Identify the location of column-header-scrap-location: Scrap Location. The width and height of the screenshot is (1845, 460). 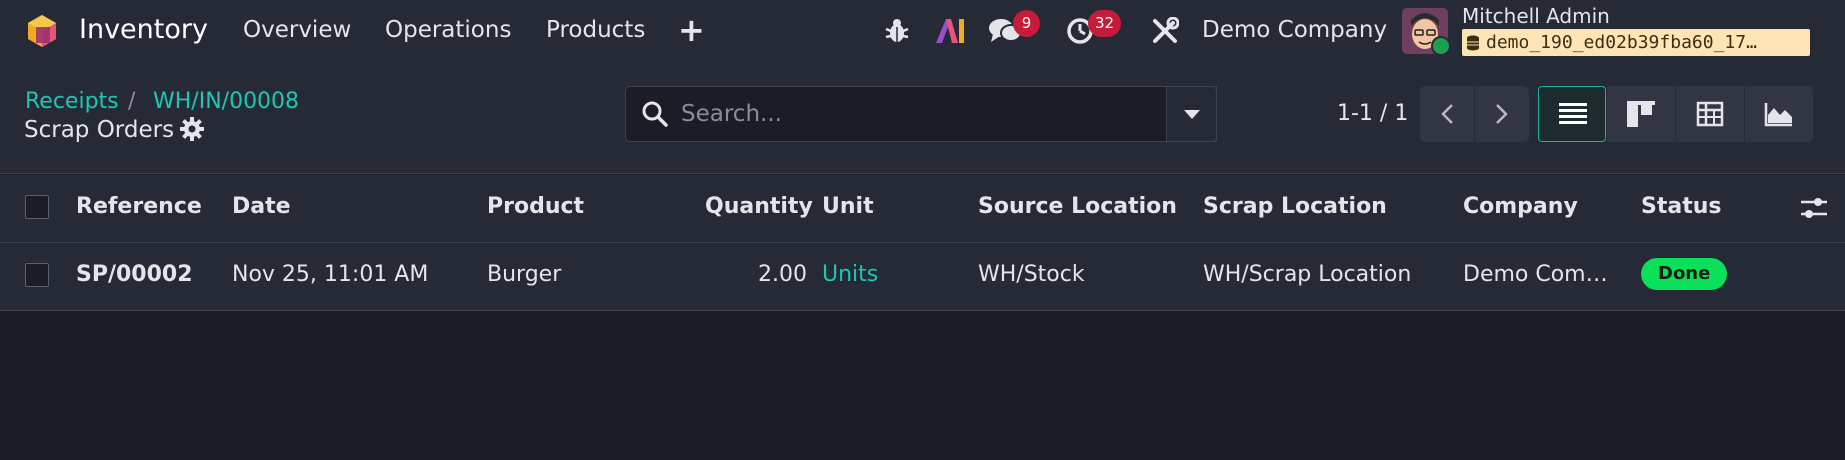
(1295, 206).